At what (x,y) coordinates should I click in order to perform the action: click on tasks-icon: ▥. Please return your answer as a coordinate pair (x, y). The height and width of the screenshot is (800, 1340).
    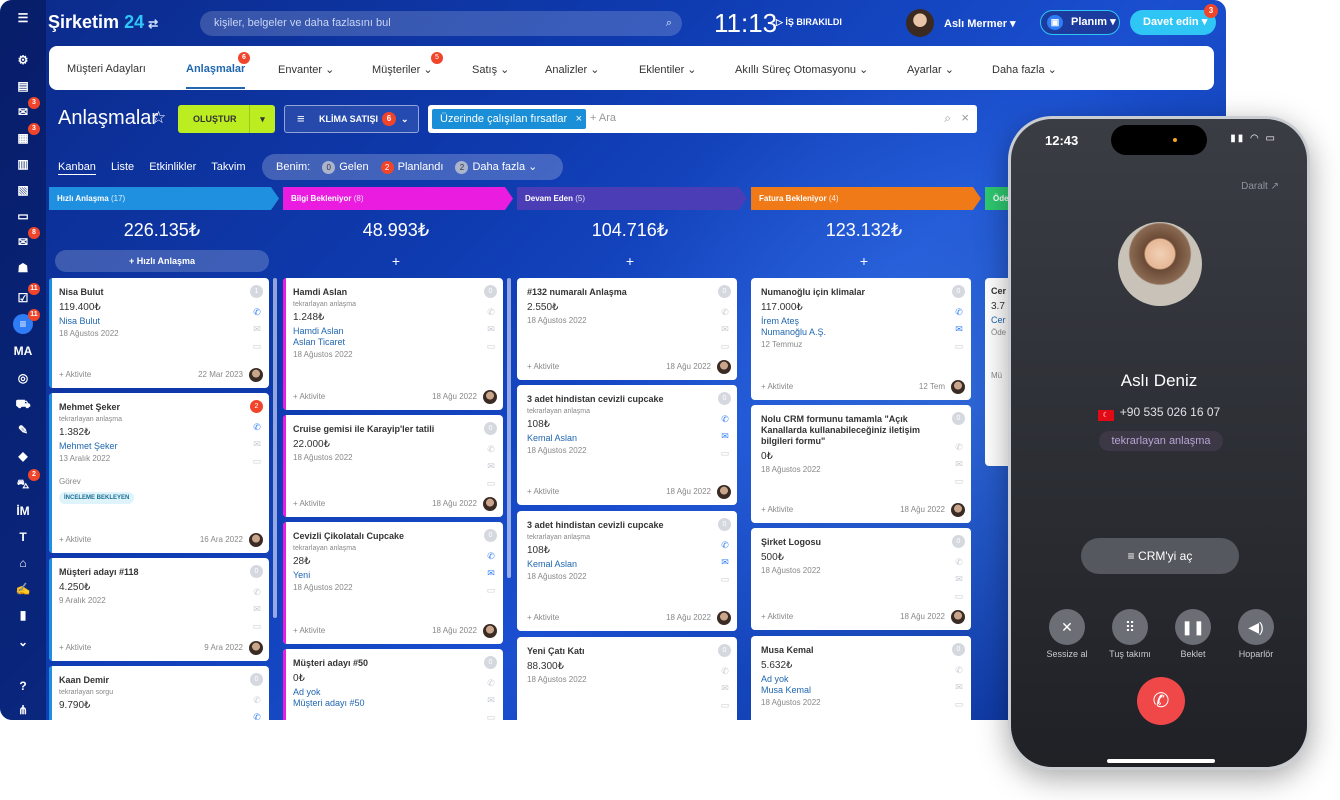
    Looking at the image, I should click on (23, 164).